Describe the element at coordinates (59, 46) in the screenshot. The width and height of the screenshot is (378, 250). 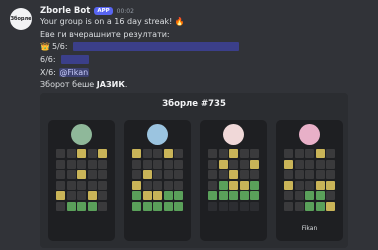
I see `result-score: 5/6:` at that location.